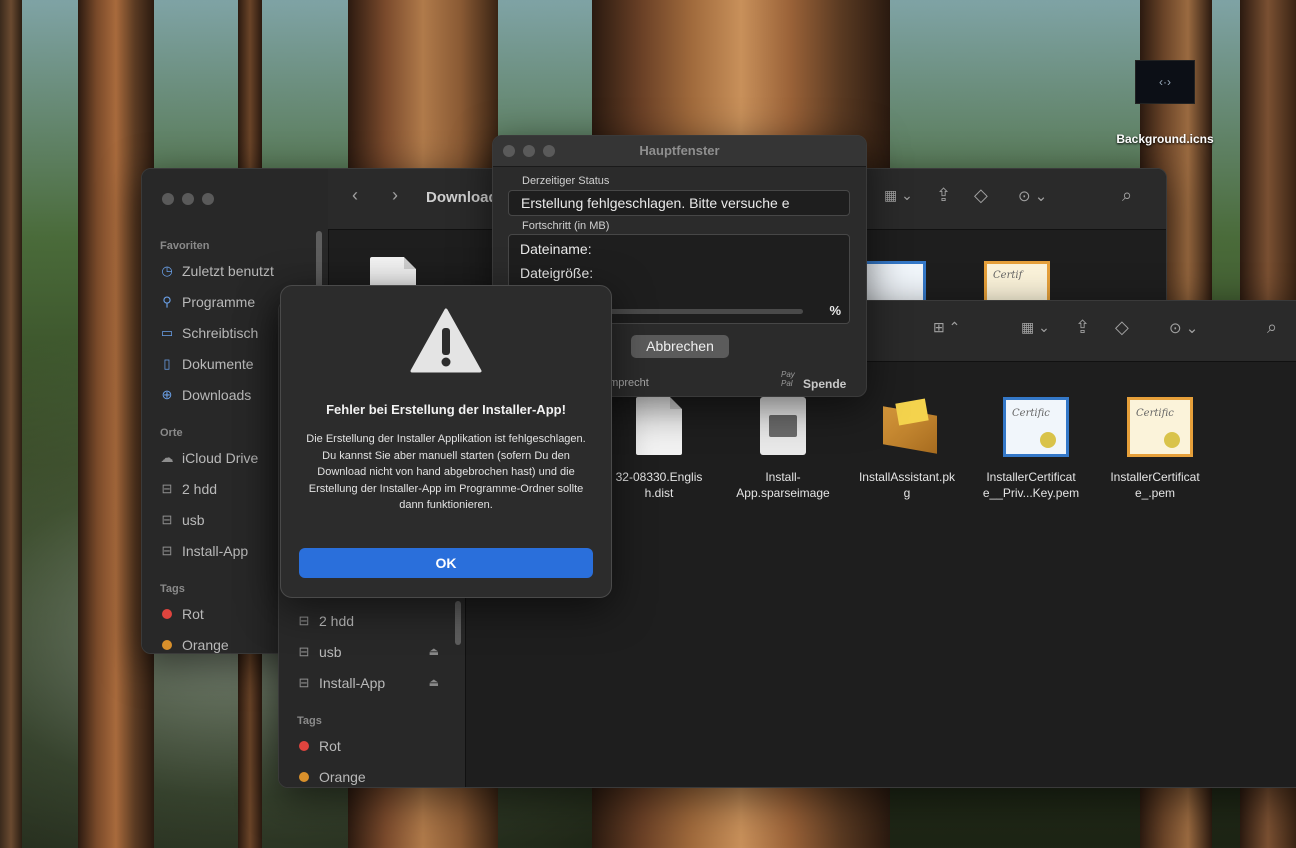 Image resolution: width=1296 pixels, height=848 pixels. Describe the element at coordinates (458, 623) in the screenshot. I see `sidebar-scrollbar` at that location.